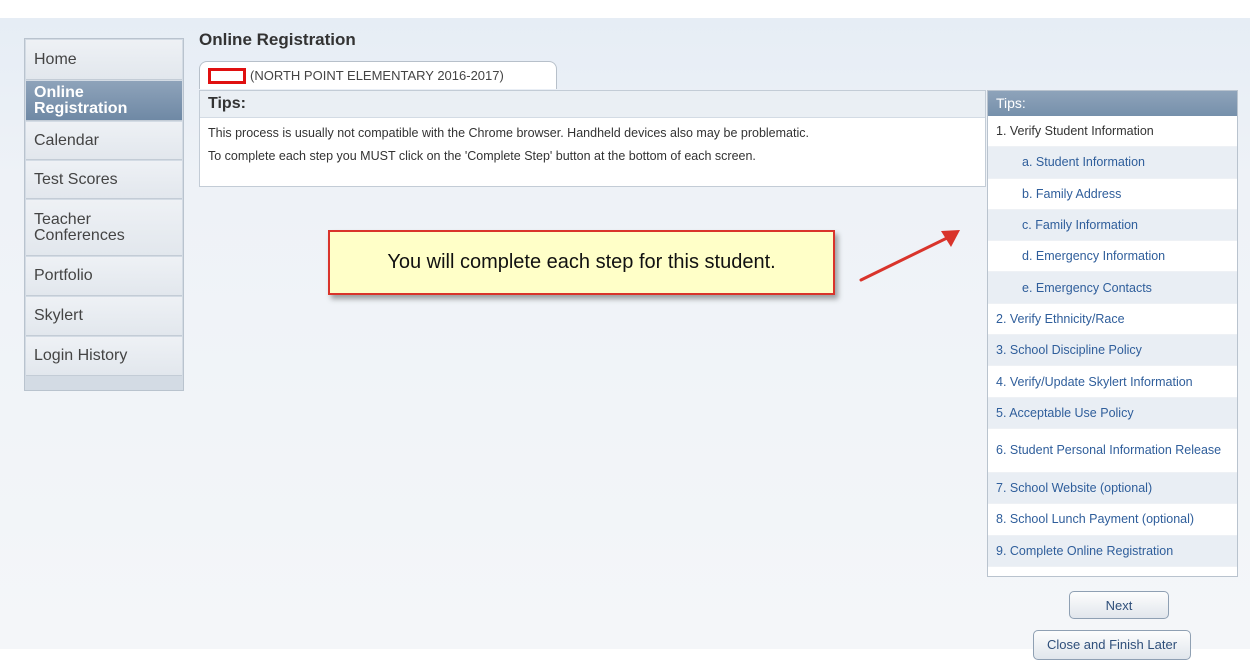  What do you see at coordinates (104, 180) in the screenshot?
I see `sidebar-item-test-scores: Test Scores` at bounding box center [104, 180].